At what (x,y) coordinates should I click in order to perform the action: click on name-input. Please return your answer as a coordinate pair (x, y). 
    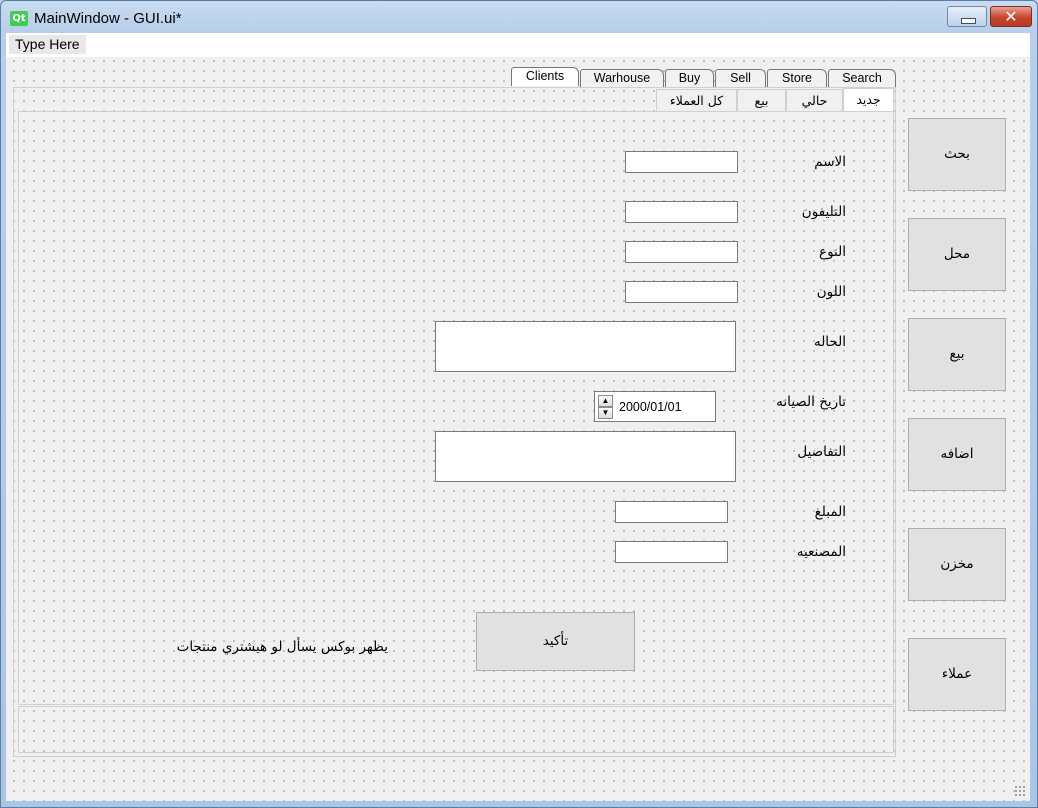
    Looking at the image, I should click on (681, 162).